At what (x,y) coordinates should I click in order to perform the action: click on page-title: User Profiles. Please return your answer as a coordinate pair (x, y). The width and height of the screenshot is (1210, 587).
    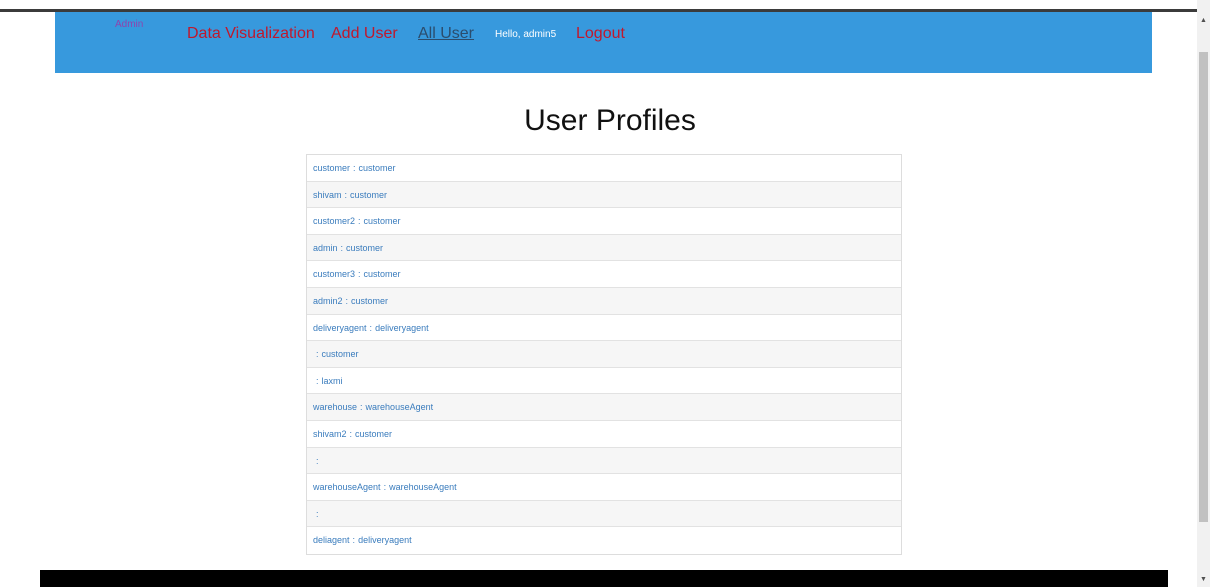
    Looking at the image, I should click on (610, 120).